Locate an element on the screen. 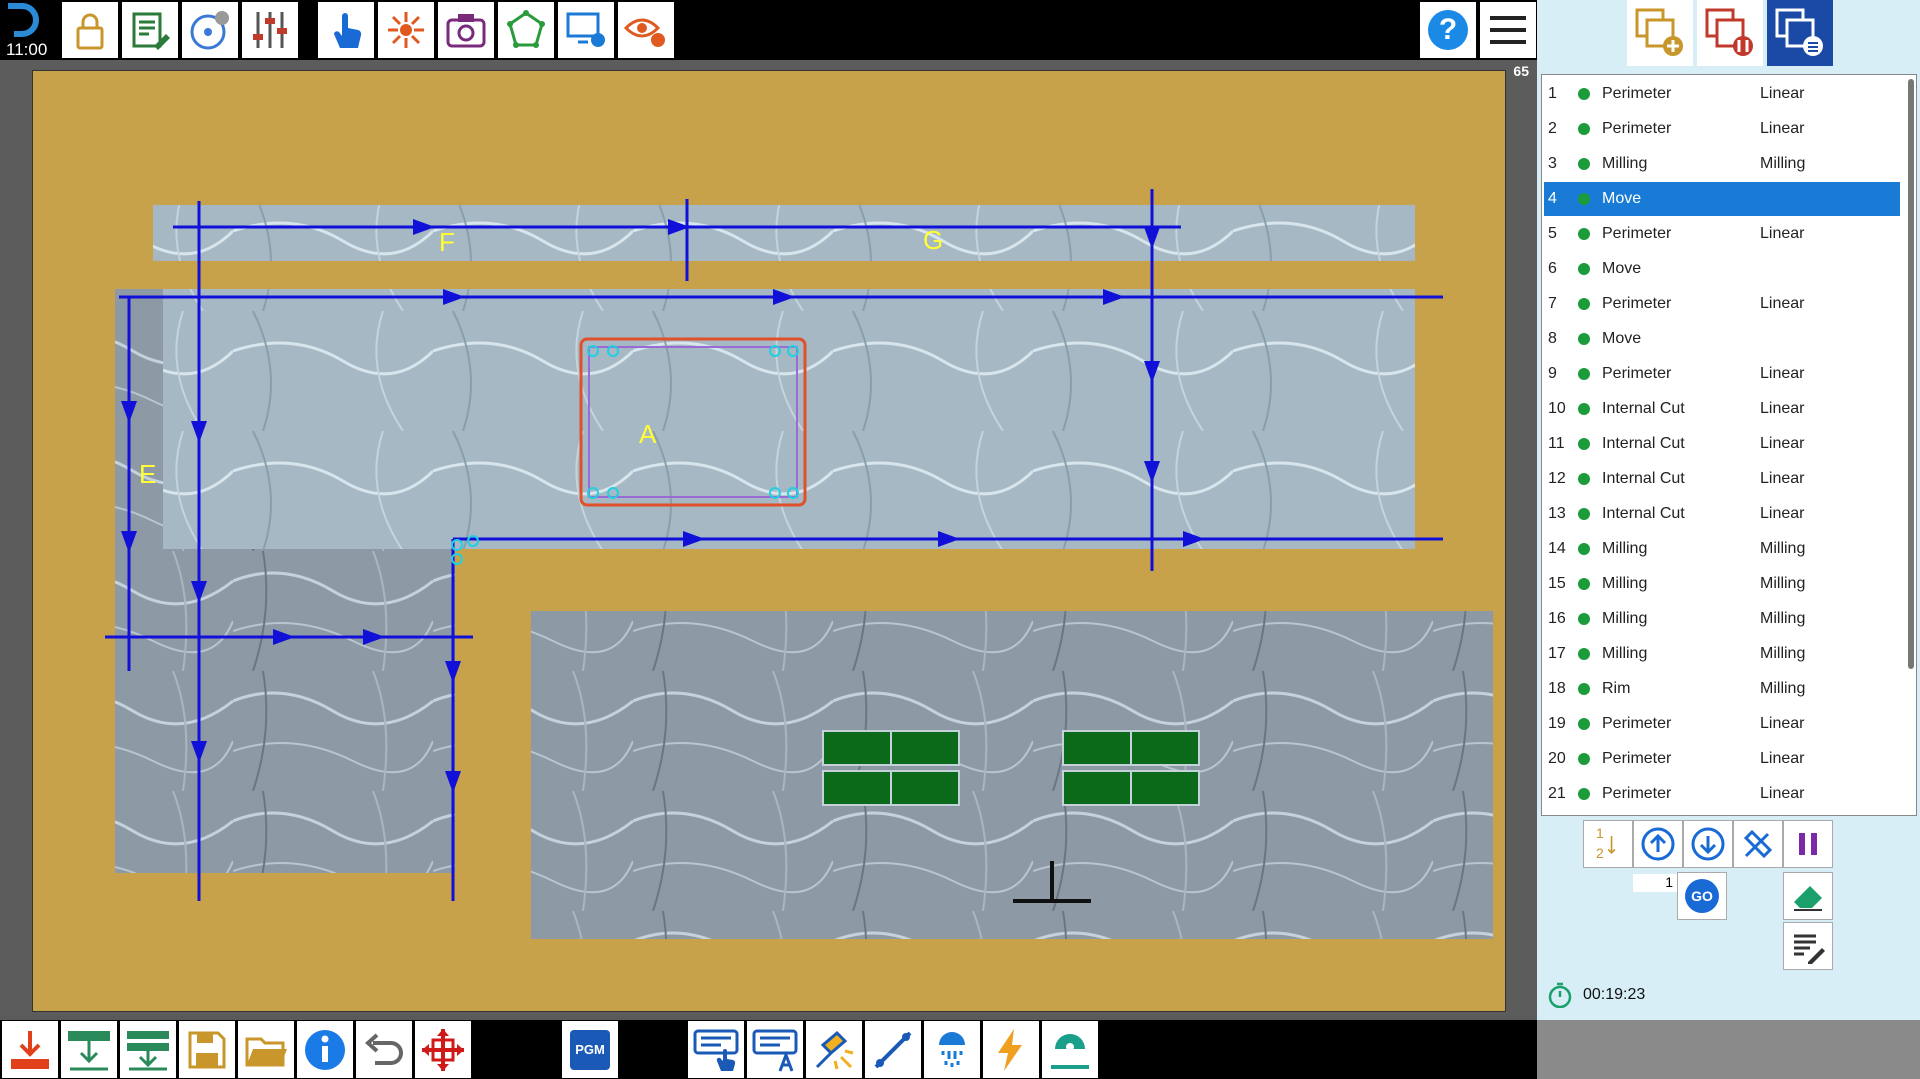  operation-number: 9 is located at coordinates (1552, 373).